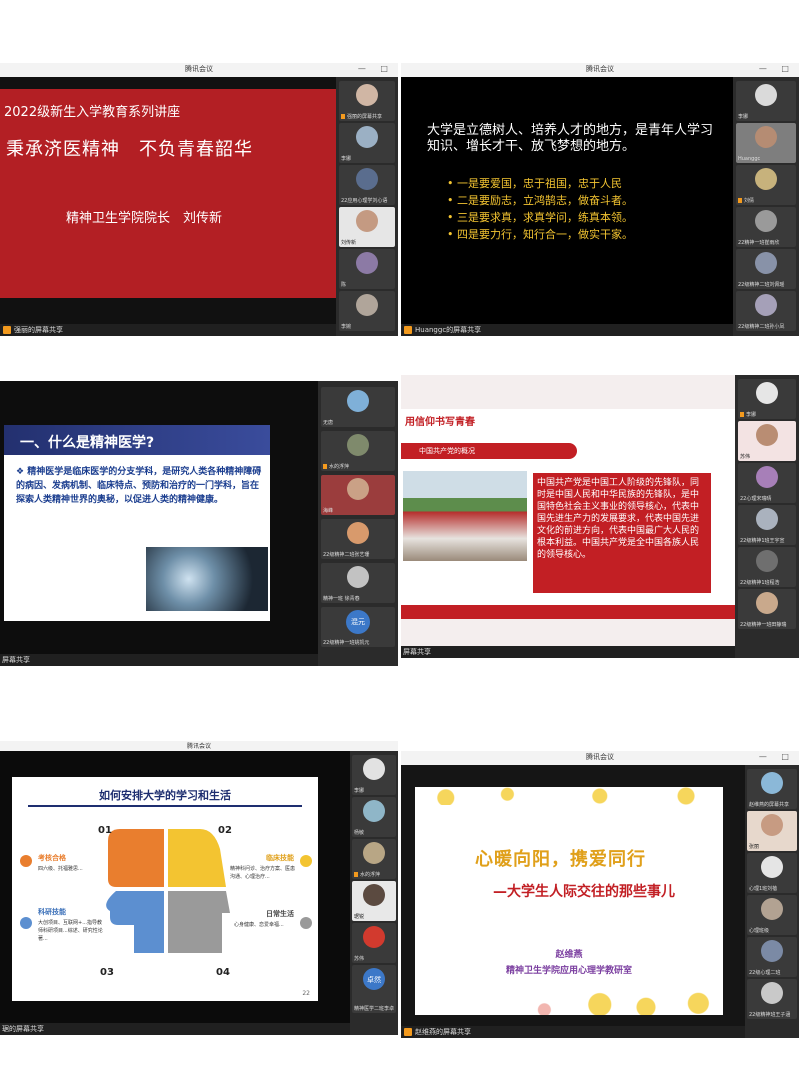 The image size is (799, 1066). What do you see at coordinates (367, 116) in the screenshot?
I see `participant-name: 强丽的屏幕共享` at bounding box center [367, 116].